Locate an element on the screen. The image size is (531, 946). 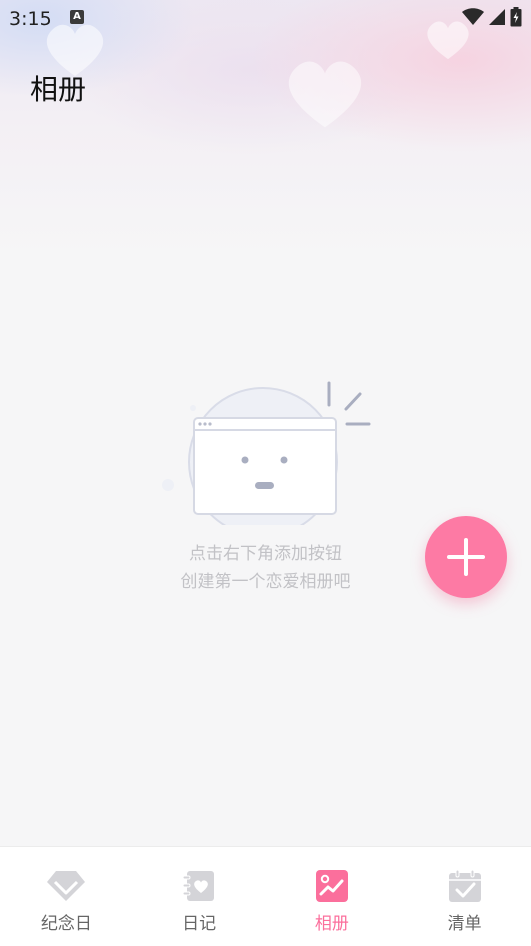
add-album-button is located at coordinates (466, 557).